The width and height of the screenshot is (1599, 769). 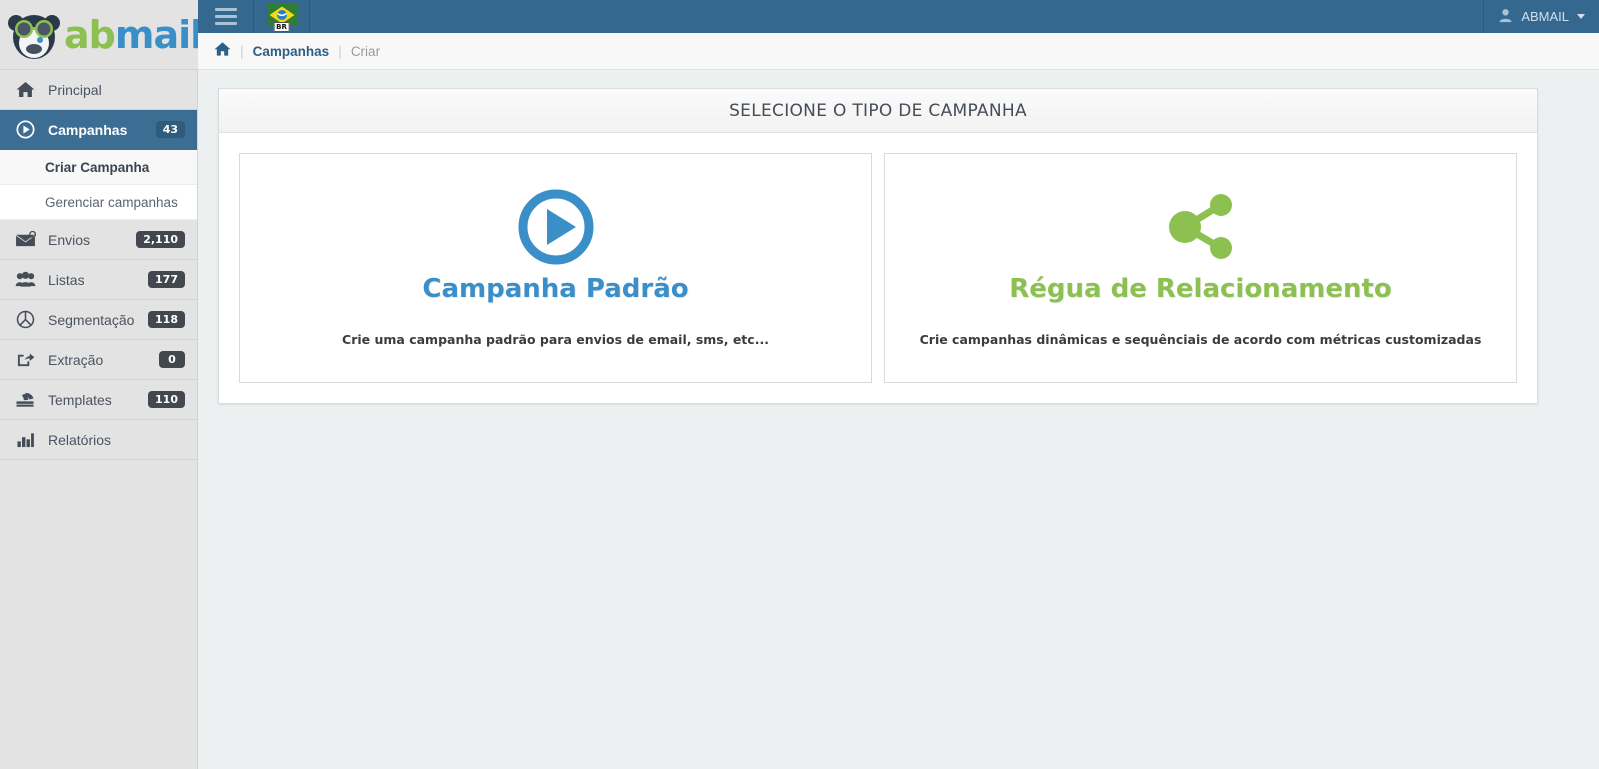 I want to click on sidebar-item-label: Campanhas, so click(x=88, y=129).